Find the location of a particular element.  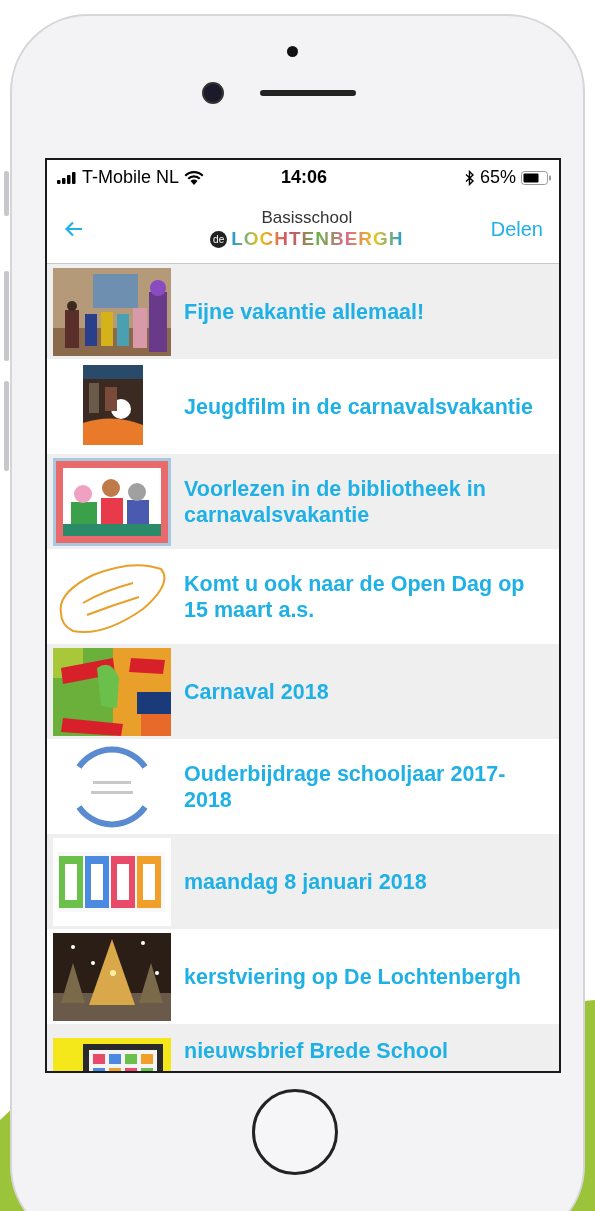

news-title: Fijne vakantie allemaal! is located at coordinates (304, 311).